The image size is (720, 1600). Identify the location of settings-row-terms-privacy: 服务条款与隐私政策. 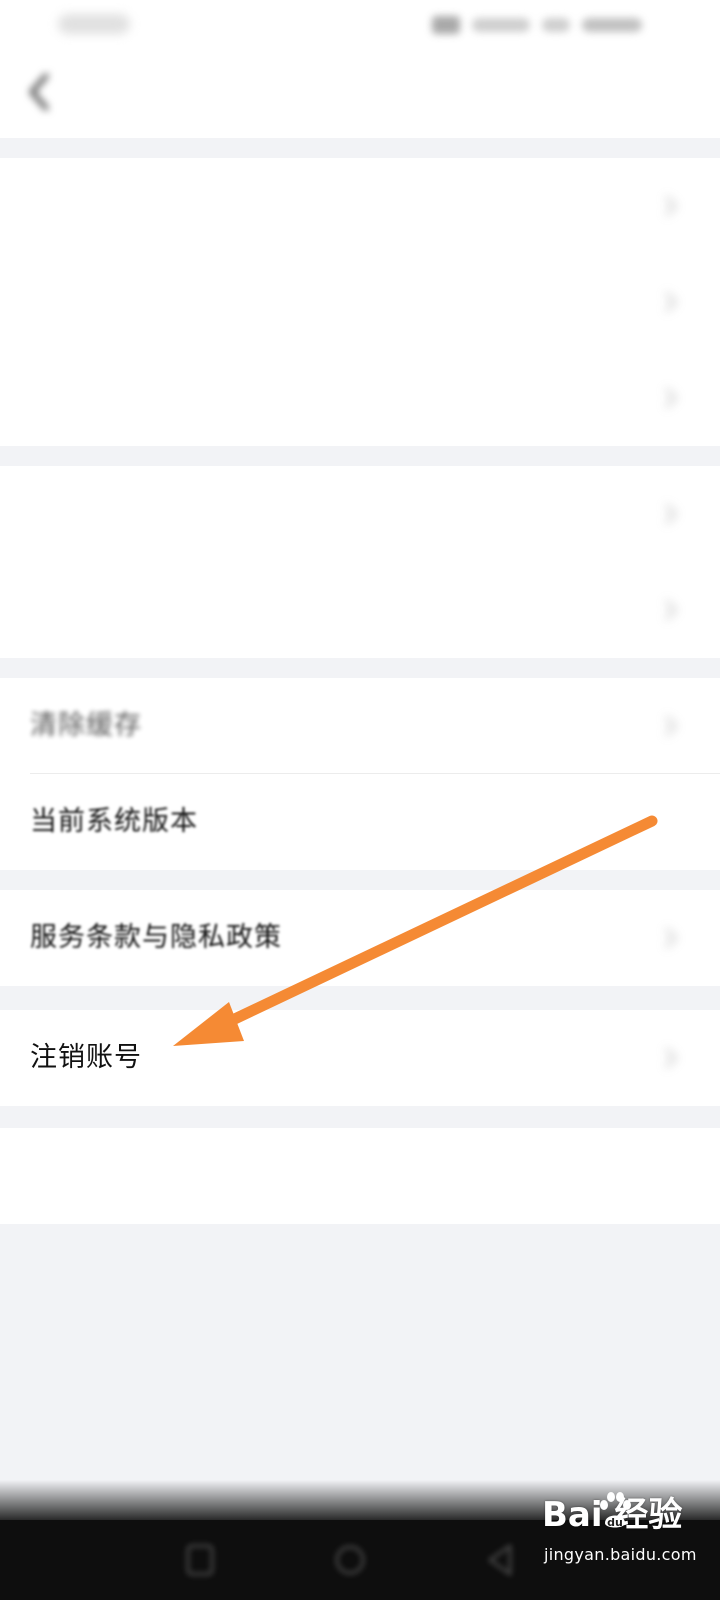
(360, 938).